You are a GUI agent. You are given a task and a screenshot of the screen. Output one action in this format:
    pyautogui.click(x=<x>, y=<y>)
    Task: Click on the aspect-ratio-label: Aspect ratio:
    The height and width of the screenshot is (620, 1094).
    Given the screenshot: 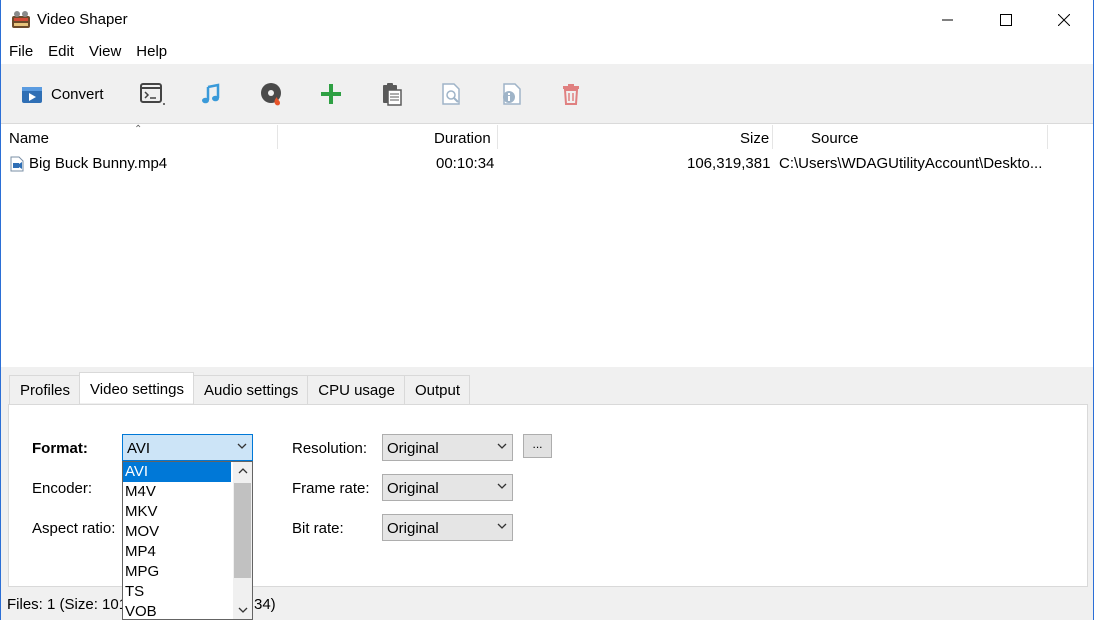 What is the action you would take?
    pyautogui.click(x=74, y=528)
    